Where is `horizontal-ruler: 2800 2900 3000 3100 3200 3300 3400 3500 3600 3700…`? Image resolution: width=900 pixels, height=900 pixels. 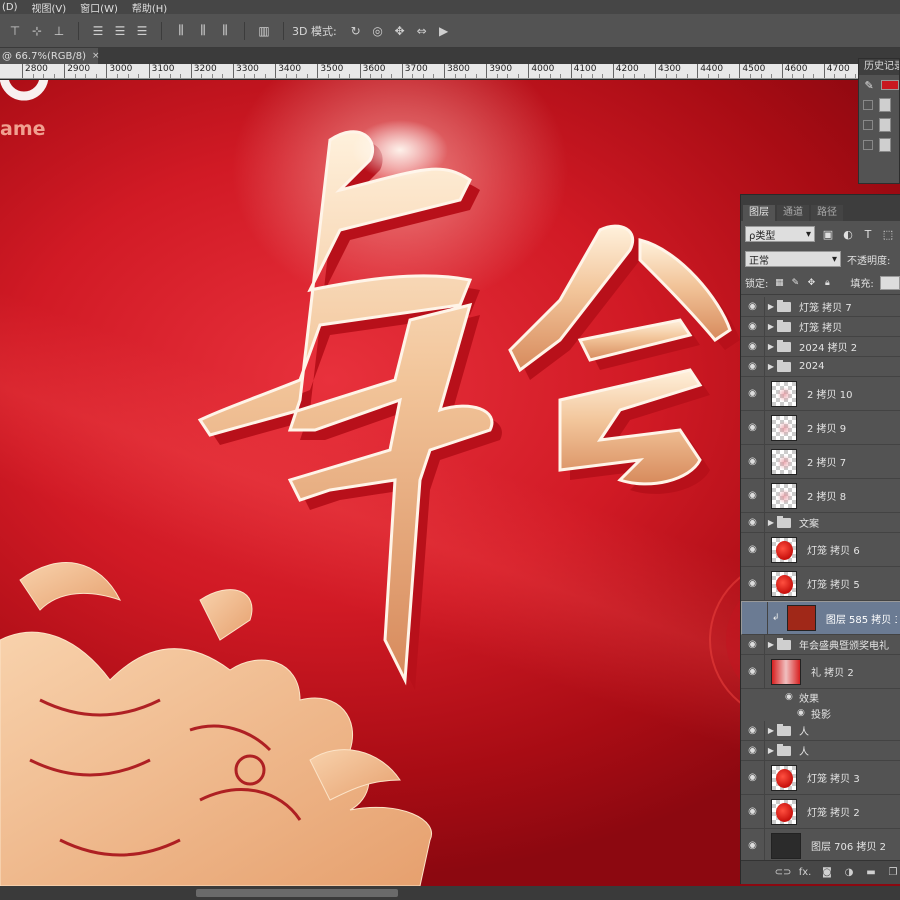 horizontal-ruler: 2800 2900 3000 3100 3200 3300 3400 3500 3600 3700… is located at coordinates (450, 71).